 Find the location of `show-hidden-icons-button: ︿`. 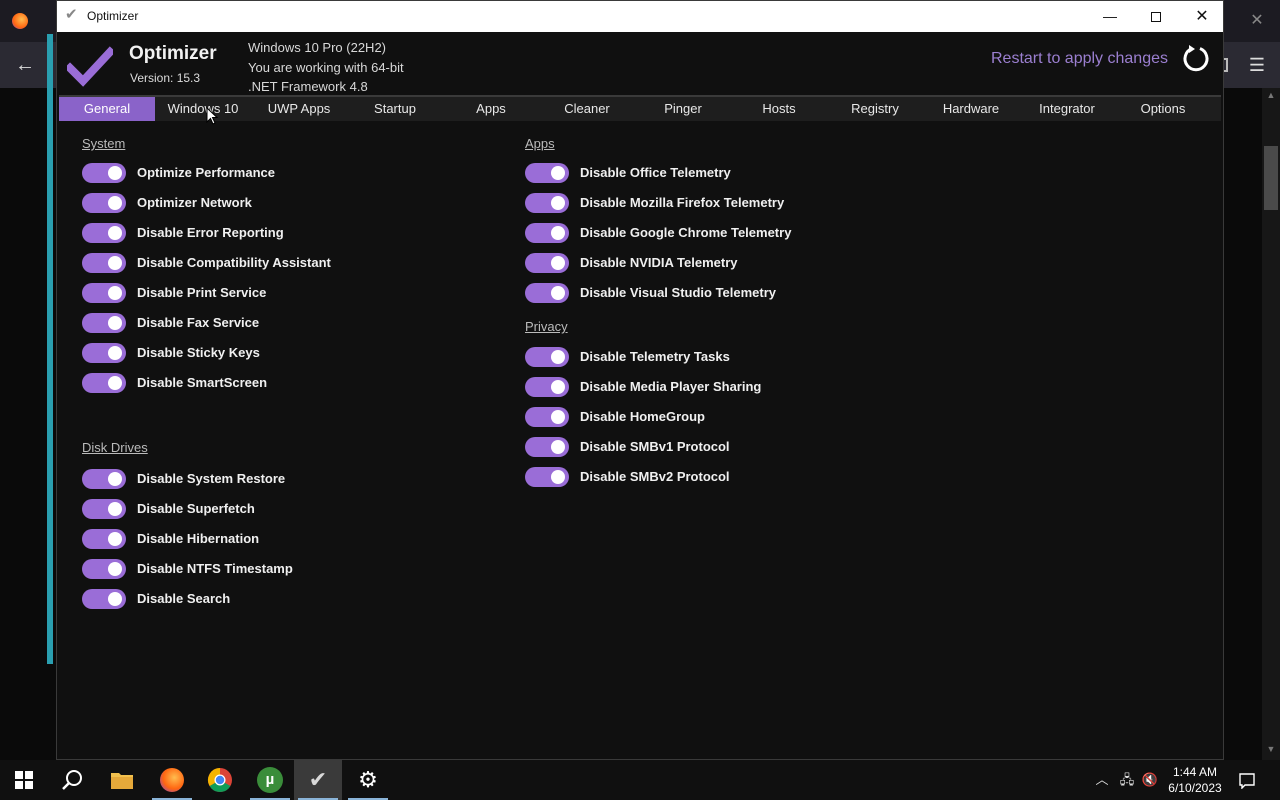

show-hidden-icons-button: ︿ is located at coordinates (1102, 780).